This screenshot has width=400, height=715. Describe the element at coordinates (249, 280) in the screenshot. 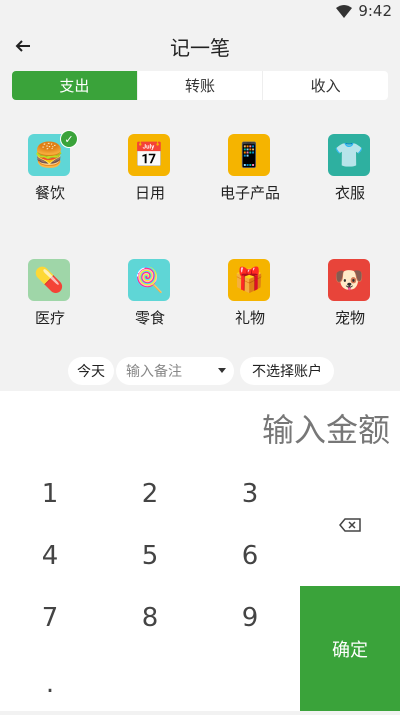

I see `gift-icon: 🎁` at that location.